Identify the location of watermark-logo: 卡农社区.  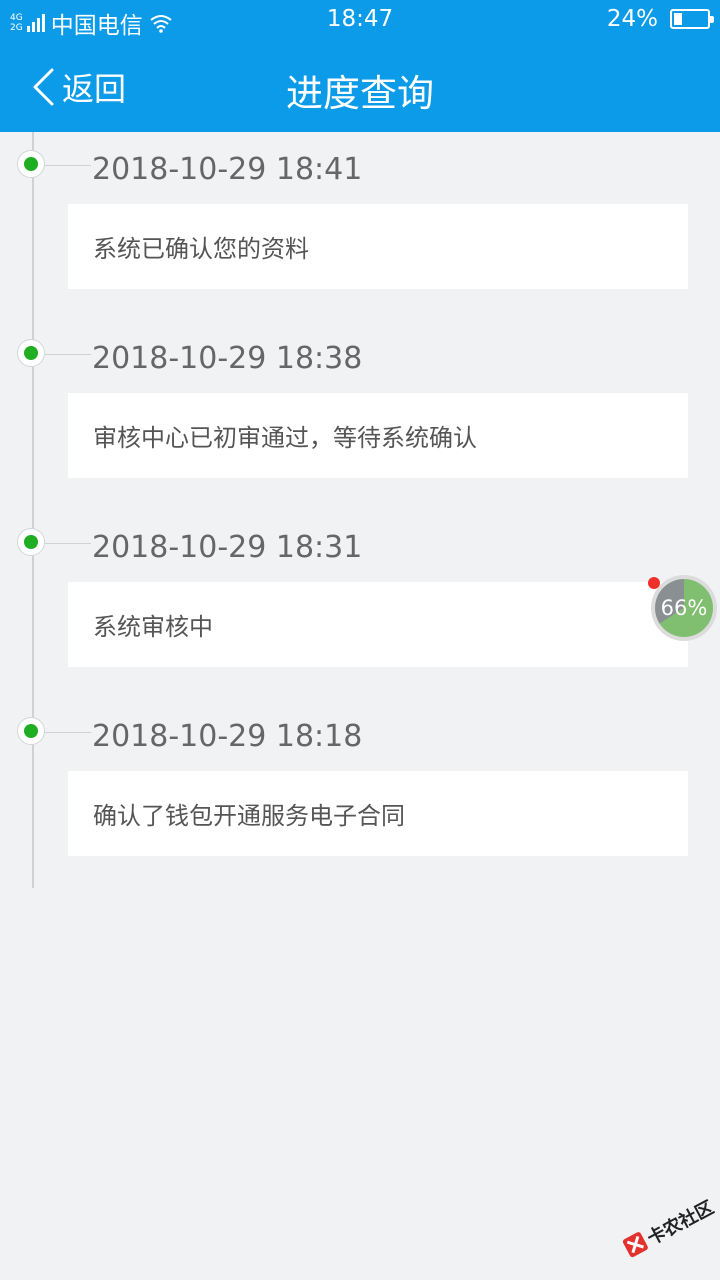
(665, 1225).